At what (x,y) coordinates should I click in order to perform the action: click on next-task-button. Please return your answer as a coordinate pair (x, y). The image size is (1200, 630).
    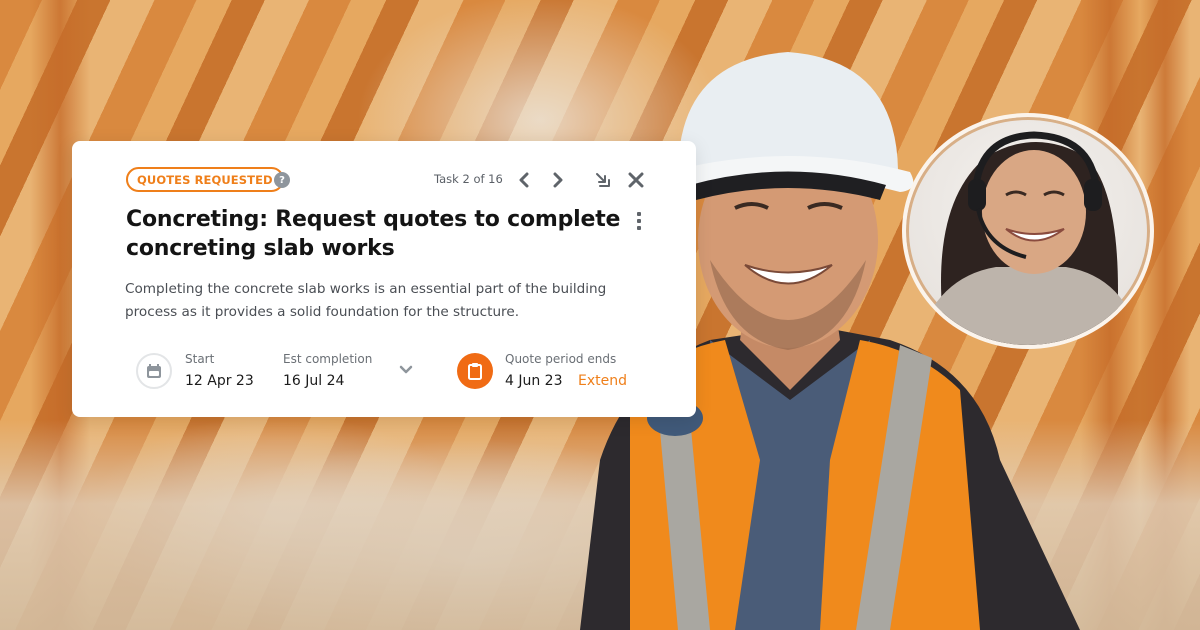
    Looking at the image, I should click on (558, 180).